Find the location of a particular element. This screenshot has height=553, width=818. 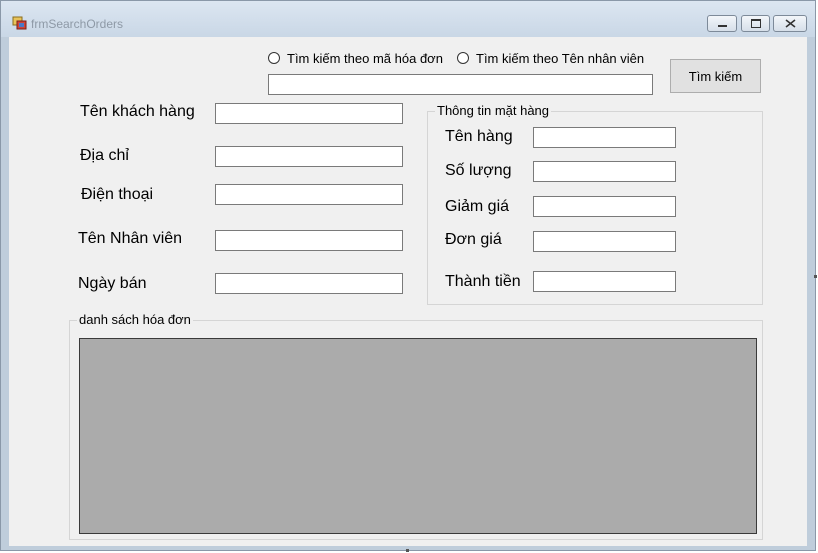

window-title: frmSearchOrders is located at coordinates (77, 24).